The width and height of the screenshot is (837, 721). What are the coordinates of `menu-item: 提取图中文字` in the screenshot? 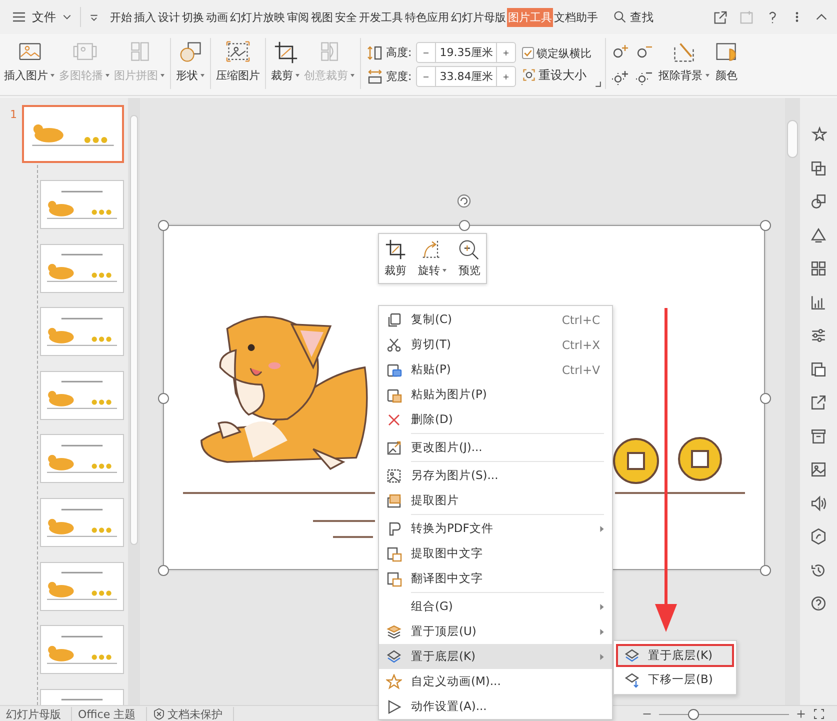 It's located at (495, 553).